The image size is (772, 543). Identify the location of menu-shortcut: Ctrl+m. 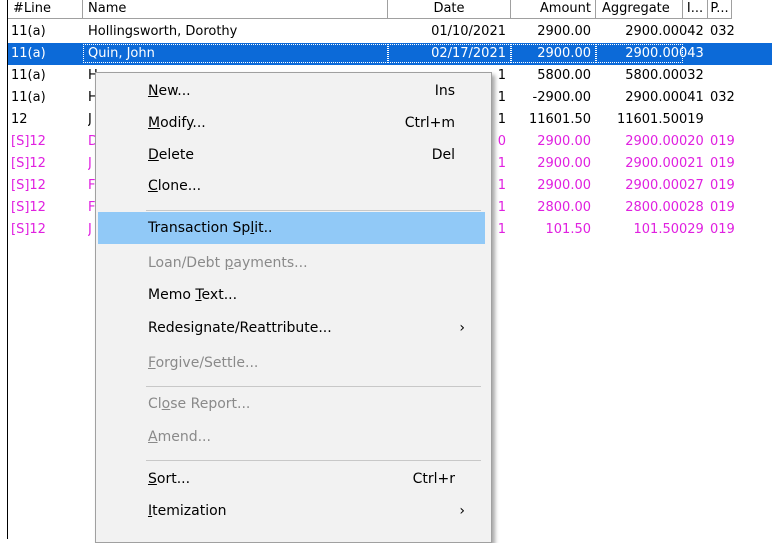
(429, 123).